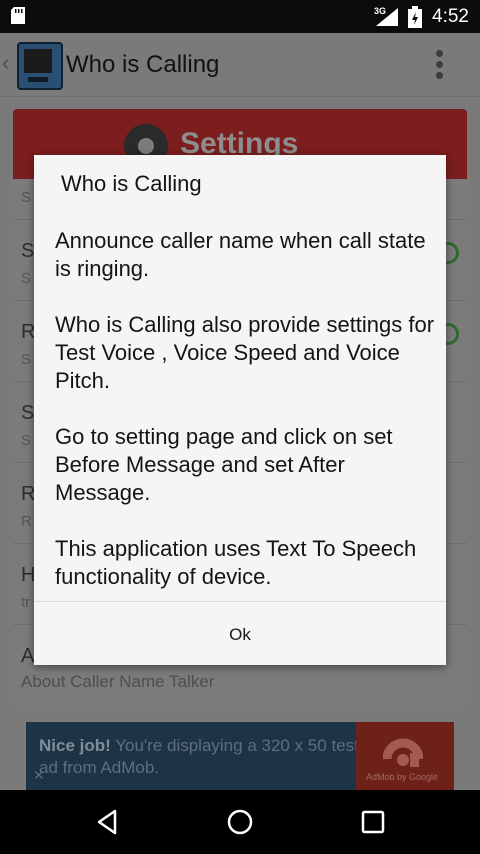 The height and width of the screenshot is (854, 480). Describe the element at coordinates (373, 822) in the screenshot. I see `recents-icon` at that location.